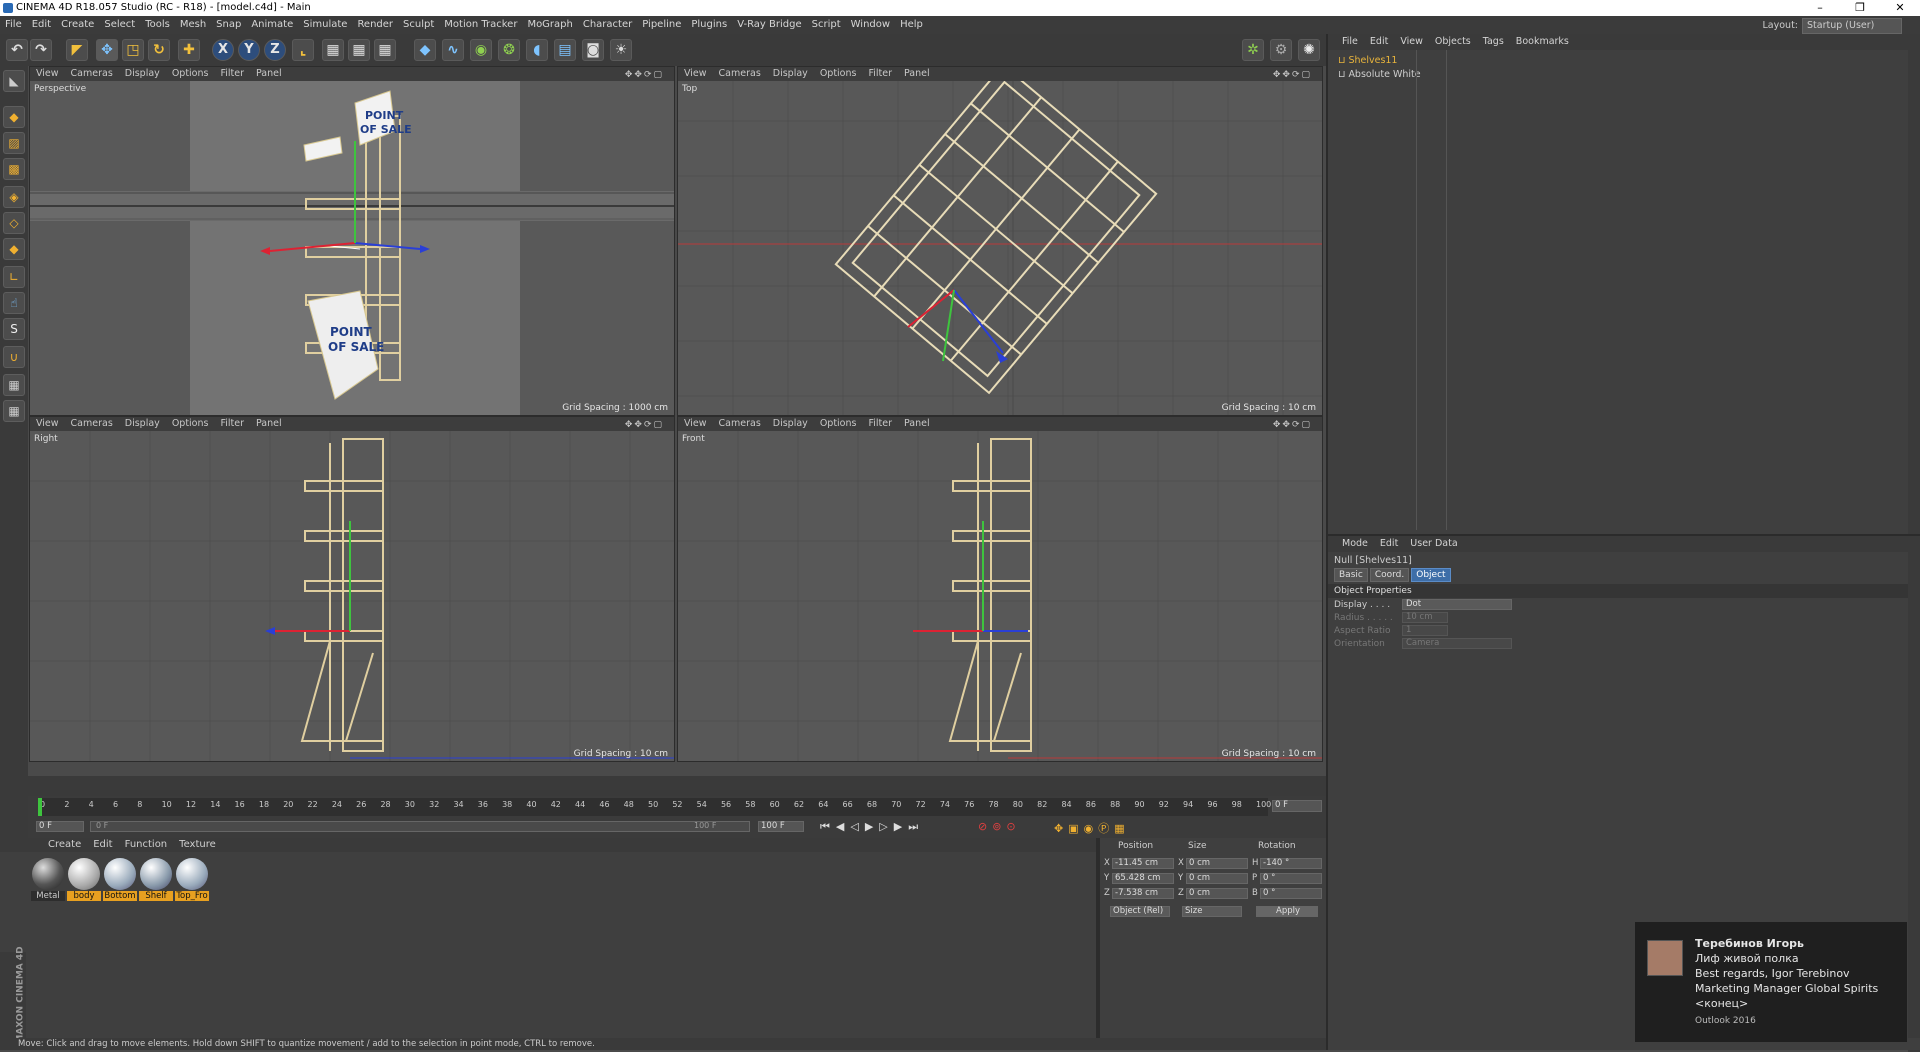 This screenshot has width=1920, height=1052. I want to click on texture-mode-icon: ▨, so click(14, 143).